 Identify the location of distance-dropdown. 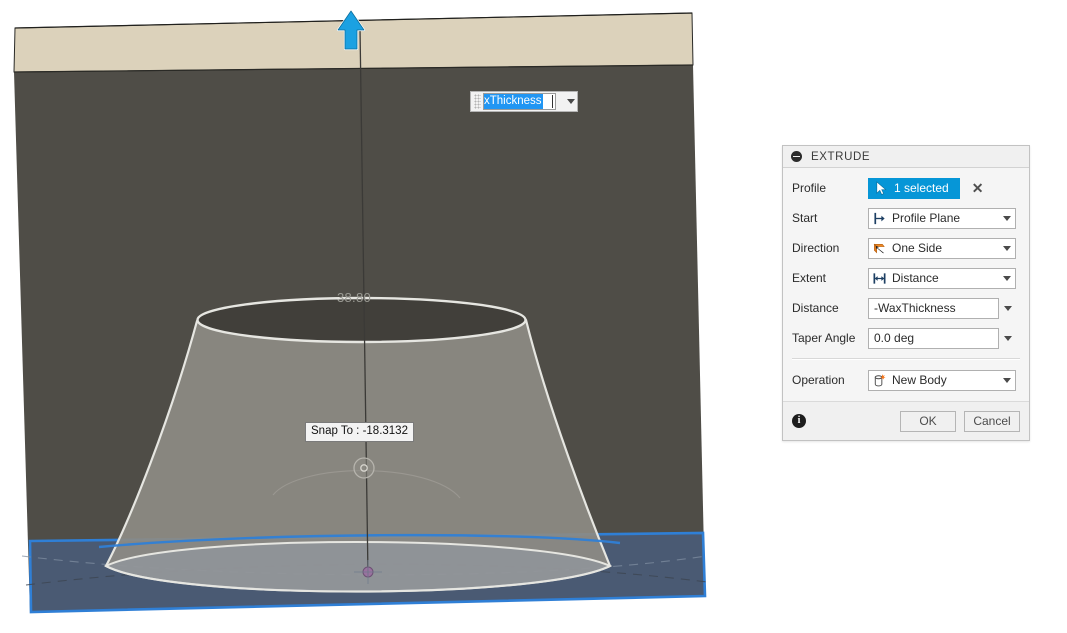
(1007, 308).